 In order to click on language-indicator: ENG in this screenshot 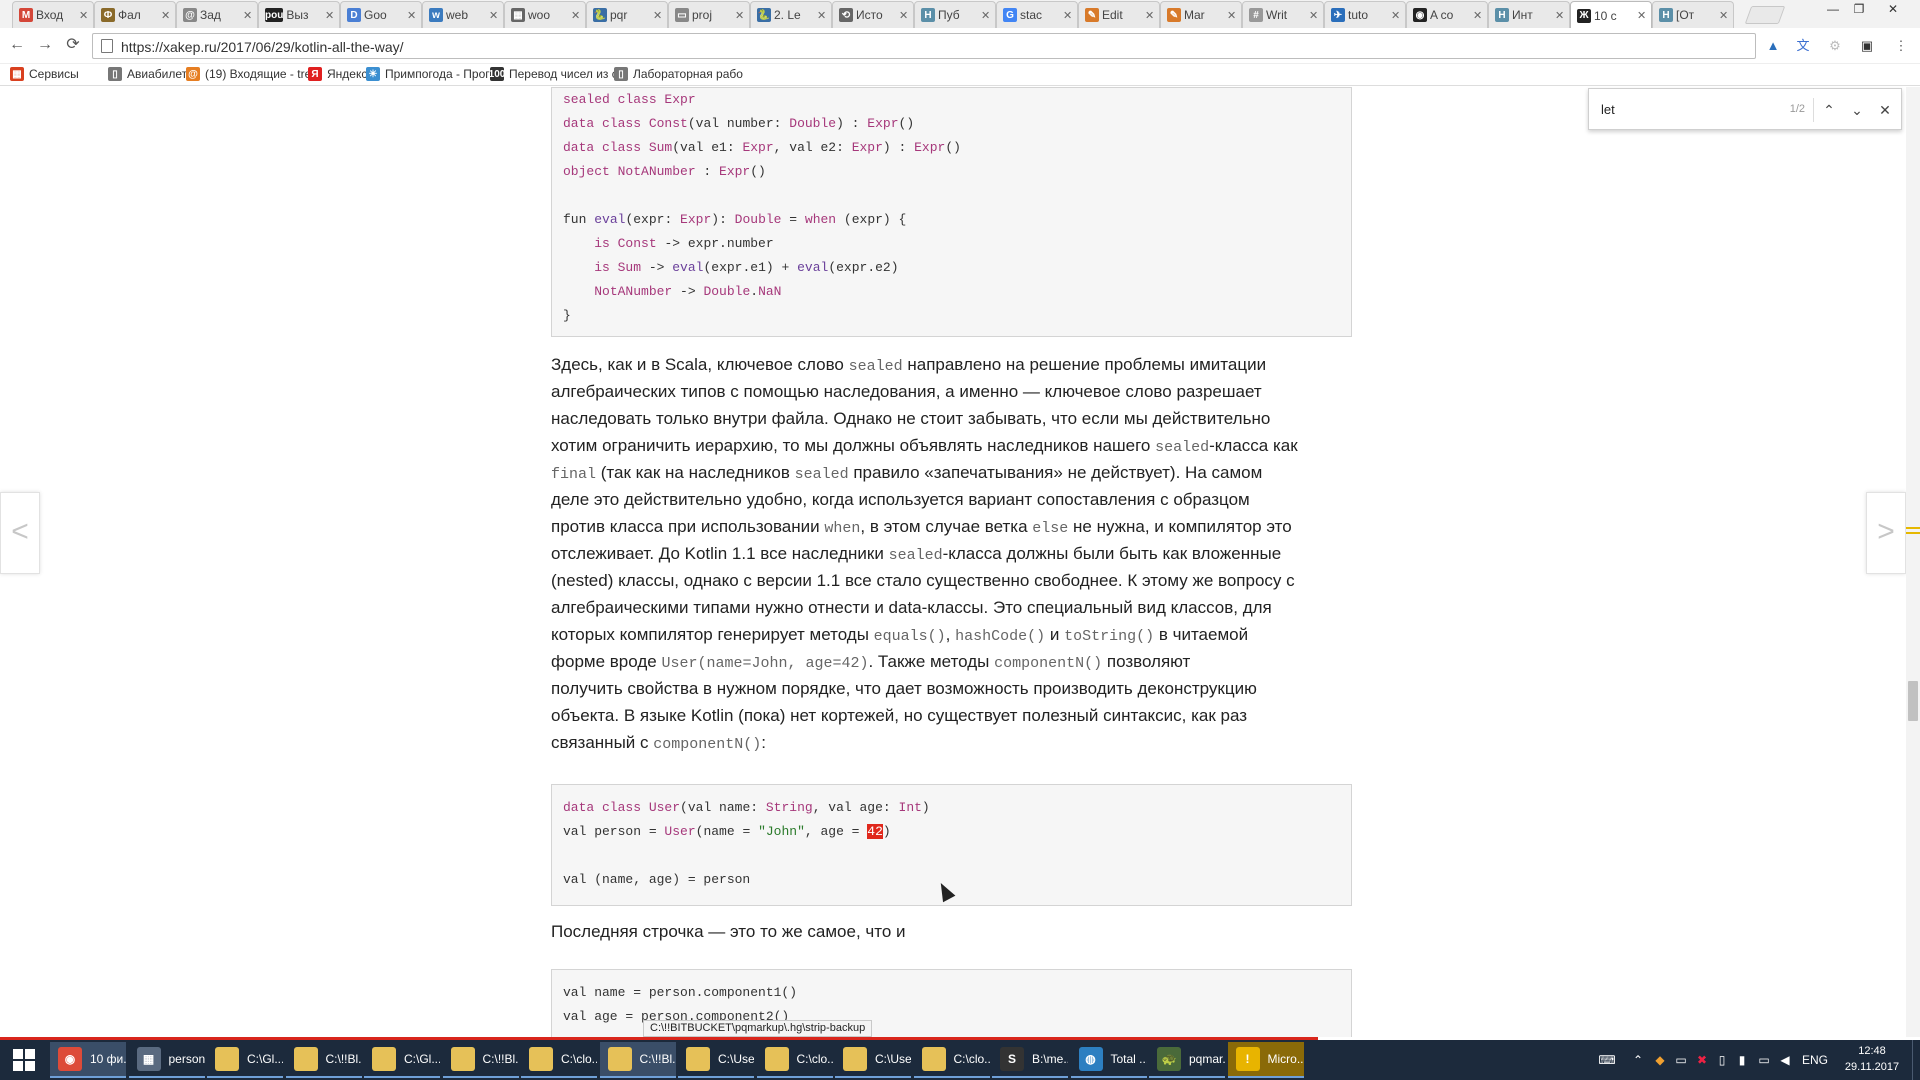, I will do `click(1815, 1060)`.